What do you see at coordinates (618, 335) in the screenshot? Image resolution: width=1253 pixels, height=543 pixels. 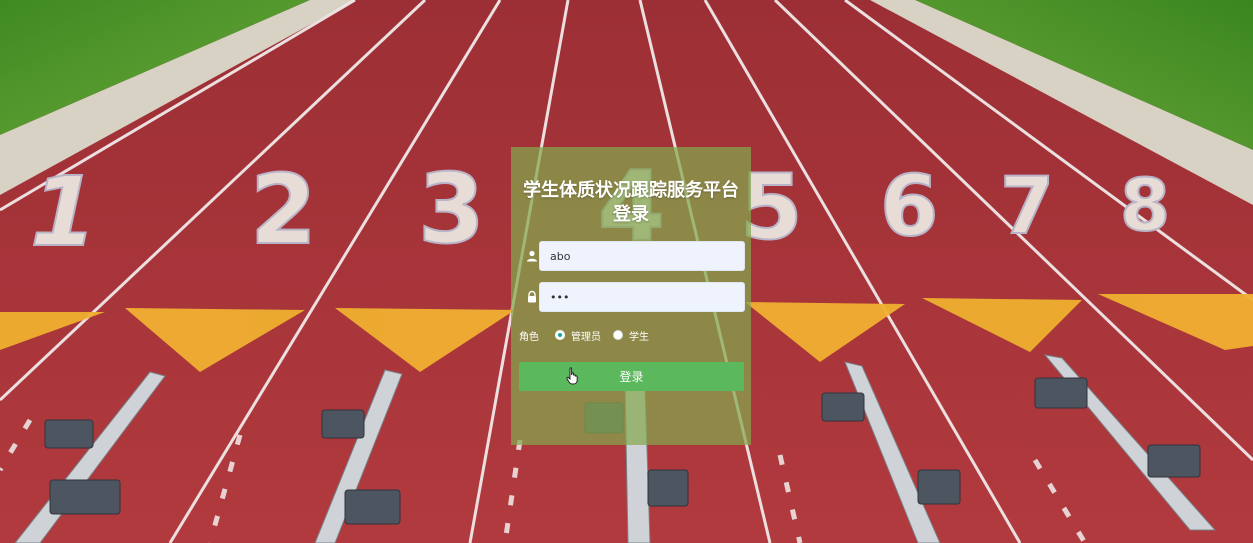 I see `radio-unchecked-icon` at bounding box center [618, 335].